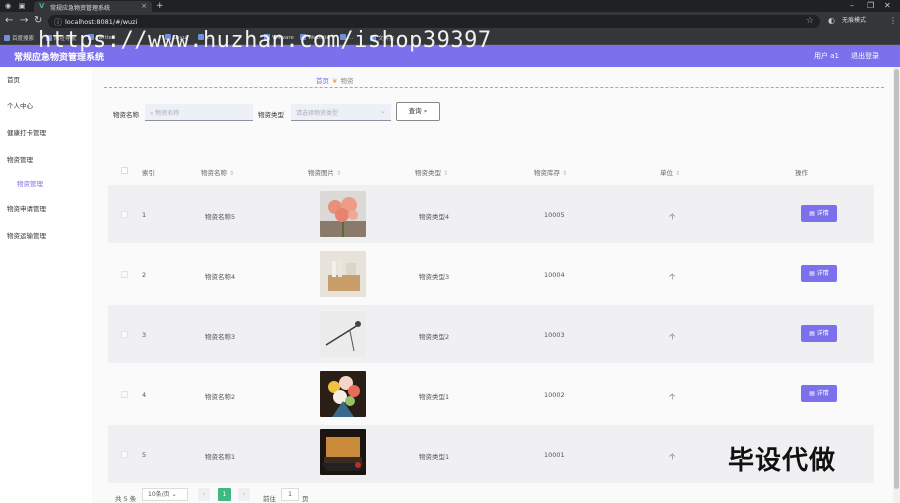 The height and width of the screenshot is (503, 900). Describe the element at coordinates (144, 395) in the screenshot. I see `cell-index: 4` at that location.